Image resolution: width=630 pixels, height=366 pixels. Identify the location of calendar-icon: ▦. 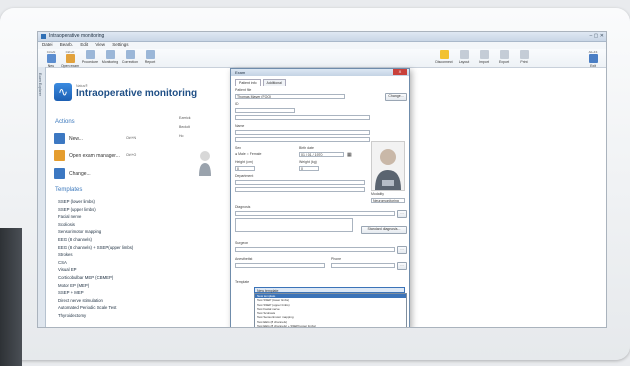
(349, 155).